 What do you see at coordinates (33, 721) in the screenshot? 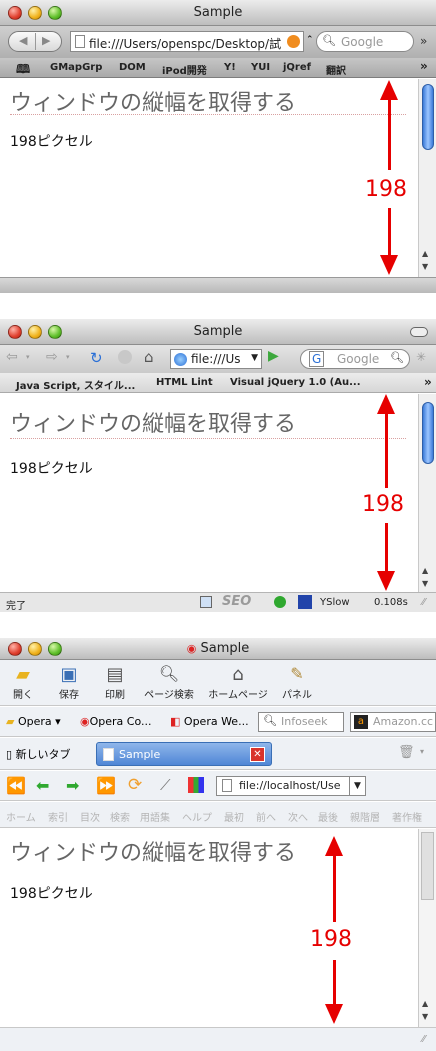
I see `personal-item-opera: ▰ Opera ▾` at bounding box center [33, 721].